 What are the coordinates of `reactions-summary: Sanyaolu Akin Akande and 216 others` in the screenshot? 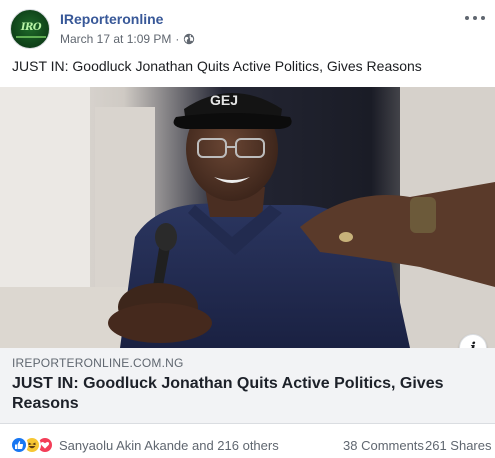 It's located at (144, 445).